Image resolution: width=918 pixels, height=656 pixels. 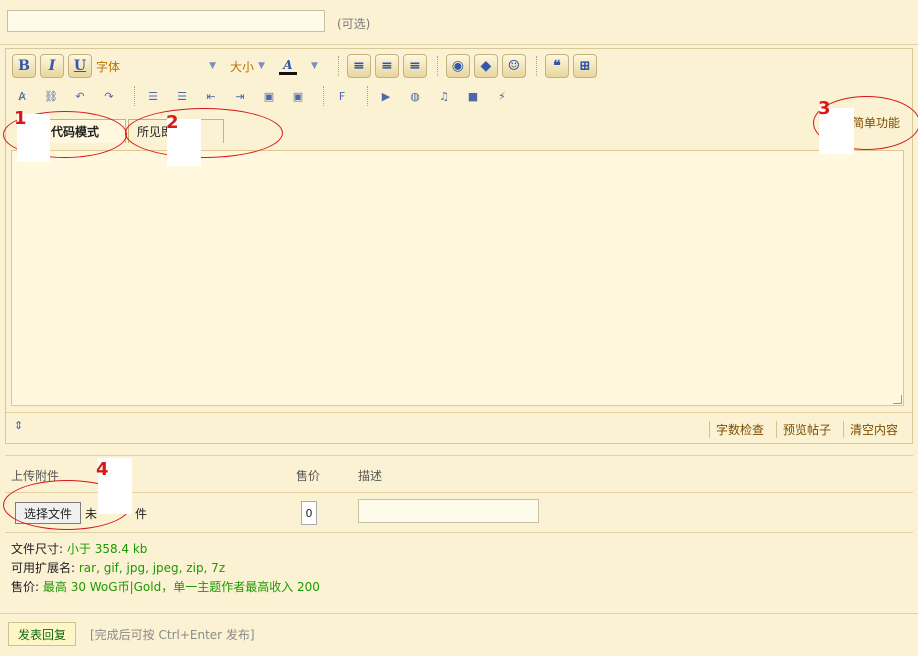 What do you see at coordinates (107, 549) in the screenshot?
I see `info-value: 小于 358.4 kb` at bounding box center [107, 549].